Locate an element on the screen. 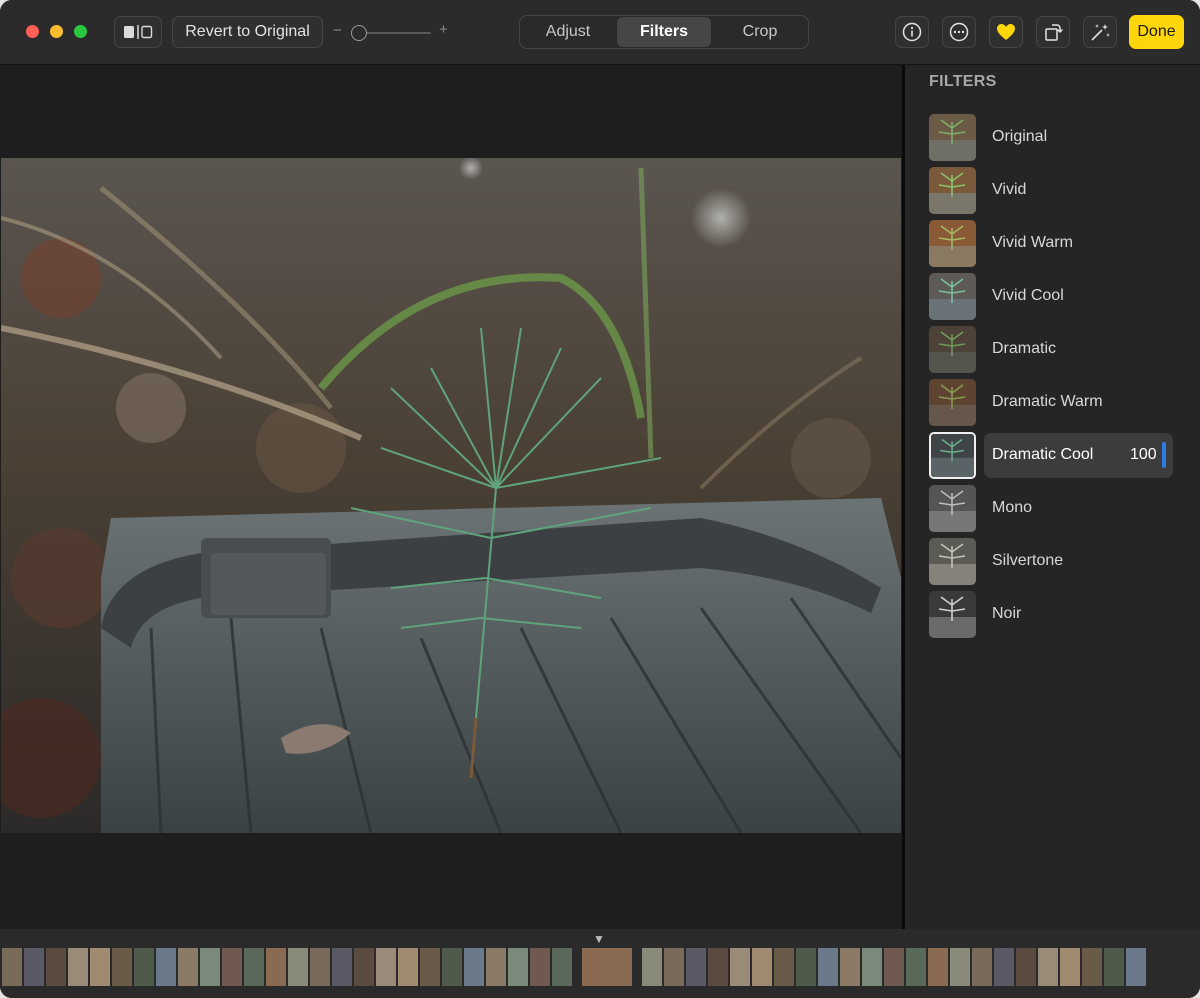 This screenshot has height=998, width=1200. filter-vivid-warm: Vivid Warm is located at coordinates (1059, 244).